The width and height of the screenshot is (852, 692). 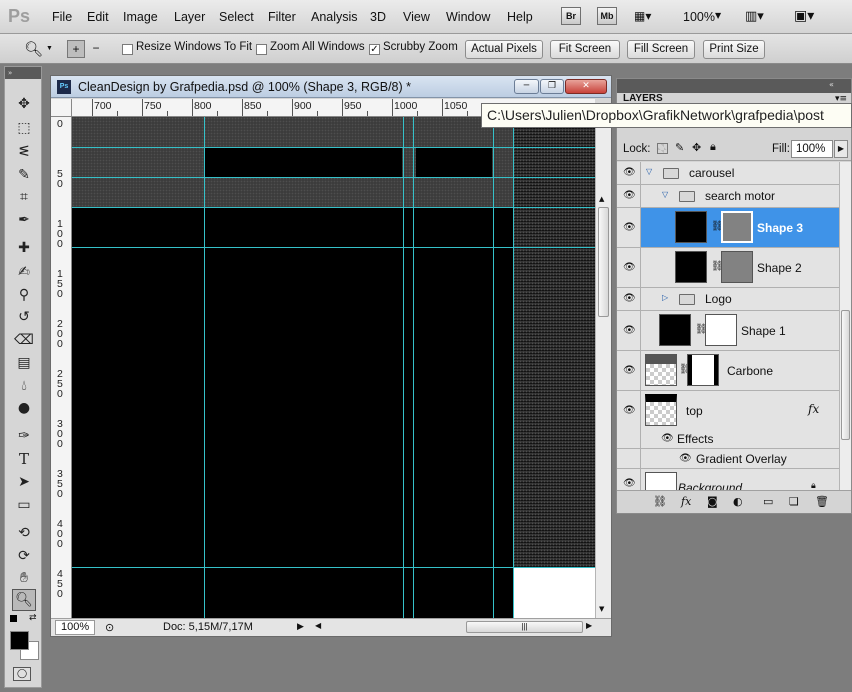 What do you see at coordinates (334, 17) in the screenshot?
I see `menu-analysis: Analysis` at bounding box center [334, 17].